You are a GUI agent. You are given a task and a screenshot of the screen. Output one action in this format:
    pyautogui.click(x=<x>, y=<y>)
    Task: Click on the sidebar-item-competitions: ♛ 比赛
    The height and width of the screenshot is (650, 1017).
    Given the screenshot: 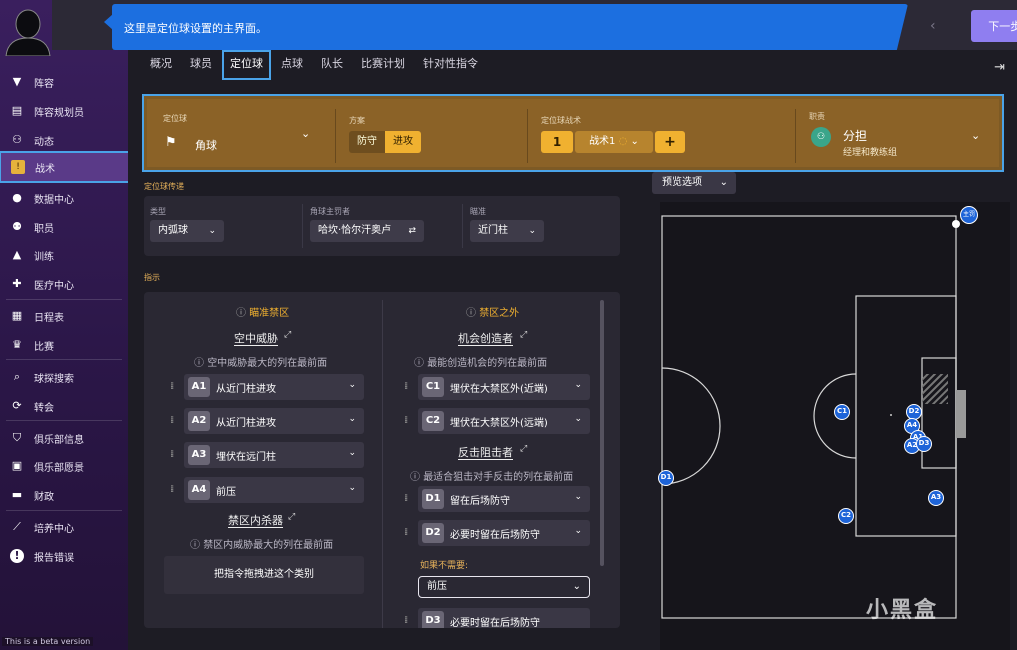 What is the action you would take?
    pyautogui.click(x=64, y=345)
    